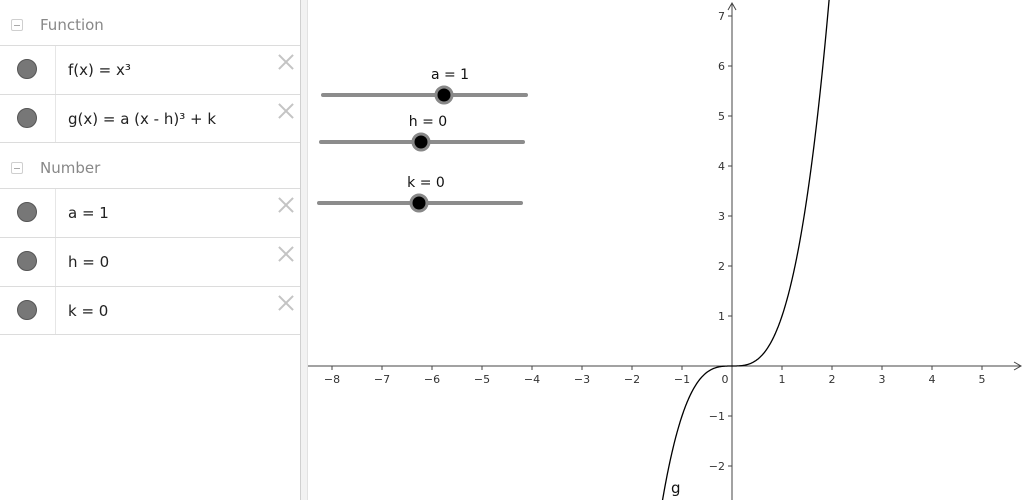 Image resolution: width=1024 pixels, height=500 pixels. What do you see at coordinates (450, 75) in the screenshot?
I see `slider-label: a = 1` at bounding box center [450, 75].